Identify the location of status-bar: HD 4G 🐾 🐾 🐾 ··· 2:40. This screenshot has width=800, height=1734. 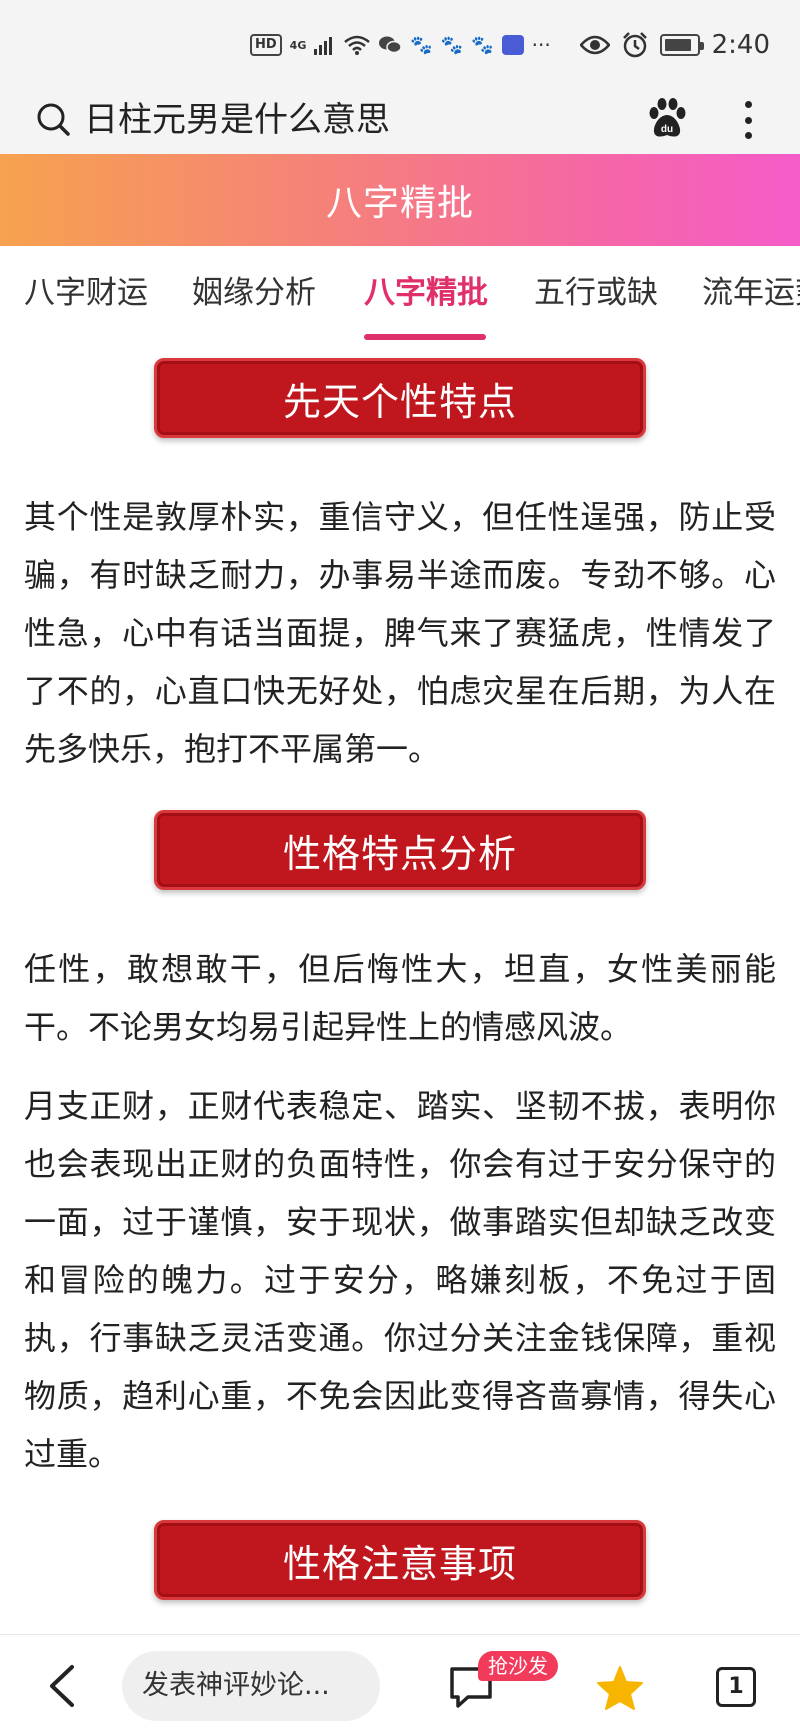
(400, 44).